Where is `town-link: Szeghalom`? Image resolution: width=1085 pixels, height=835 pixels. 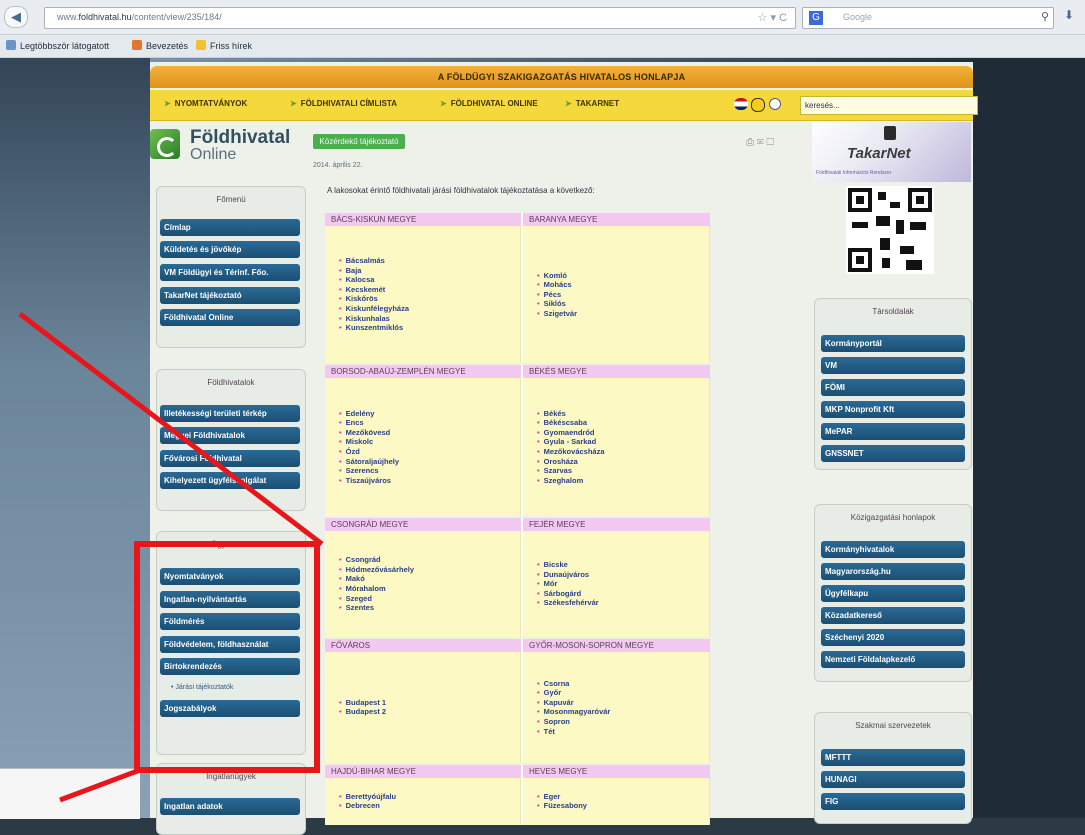 town-link: Szeghalom is located at coordinates (571, 481).